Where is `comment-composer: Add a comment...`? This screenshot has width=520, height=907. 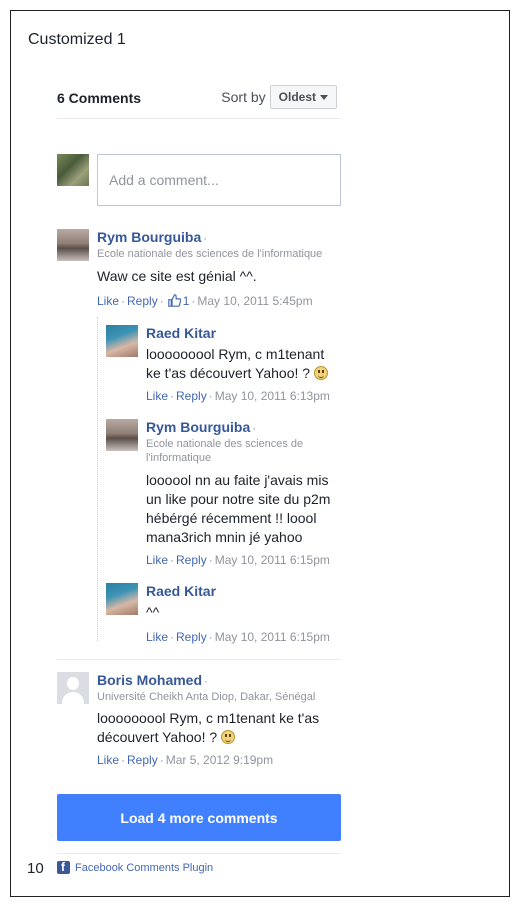 comment-composer: Add a comment... is located at coordinates (199, 180).